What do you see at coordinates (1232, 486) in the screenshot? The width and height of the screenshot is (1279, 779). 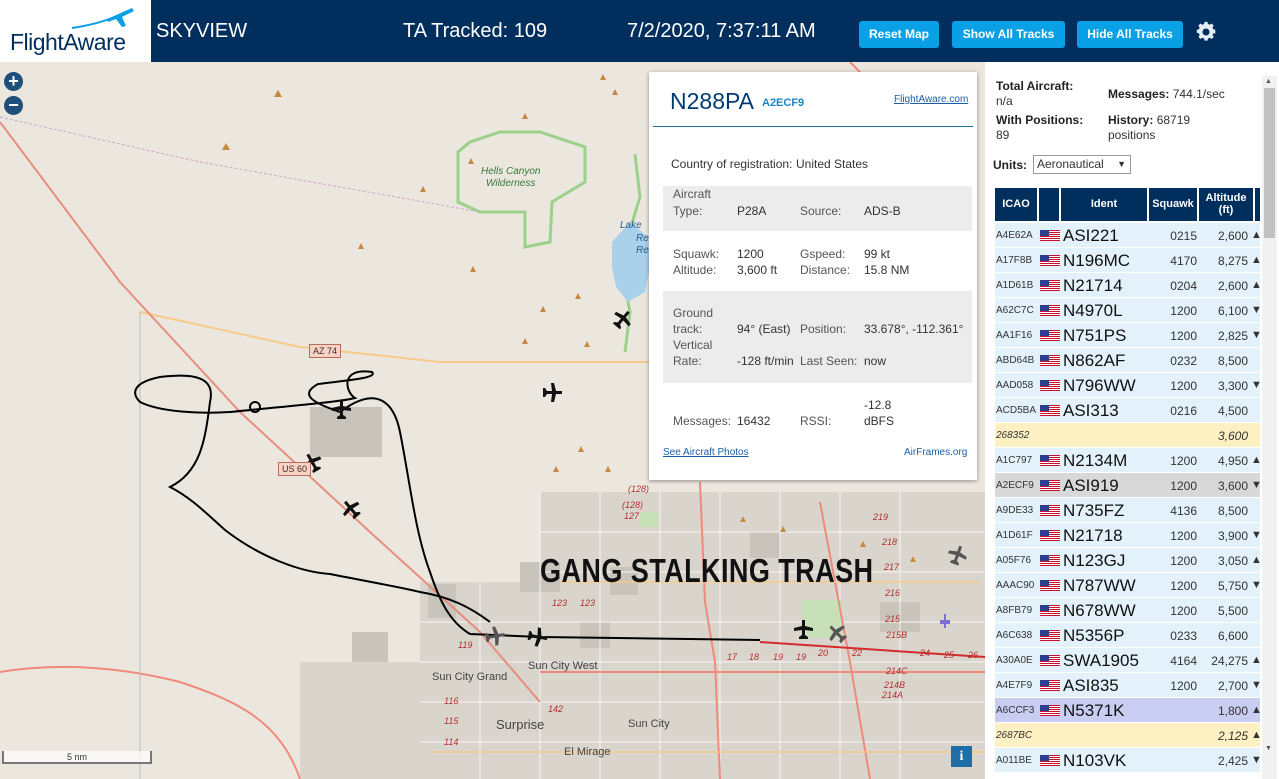 I see `row-altitude: 3,600` at bounding box center [1232, 486].